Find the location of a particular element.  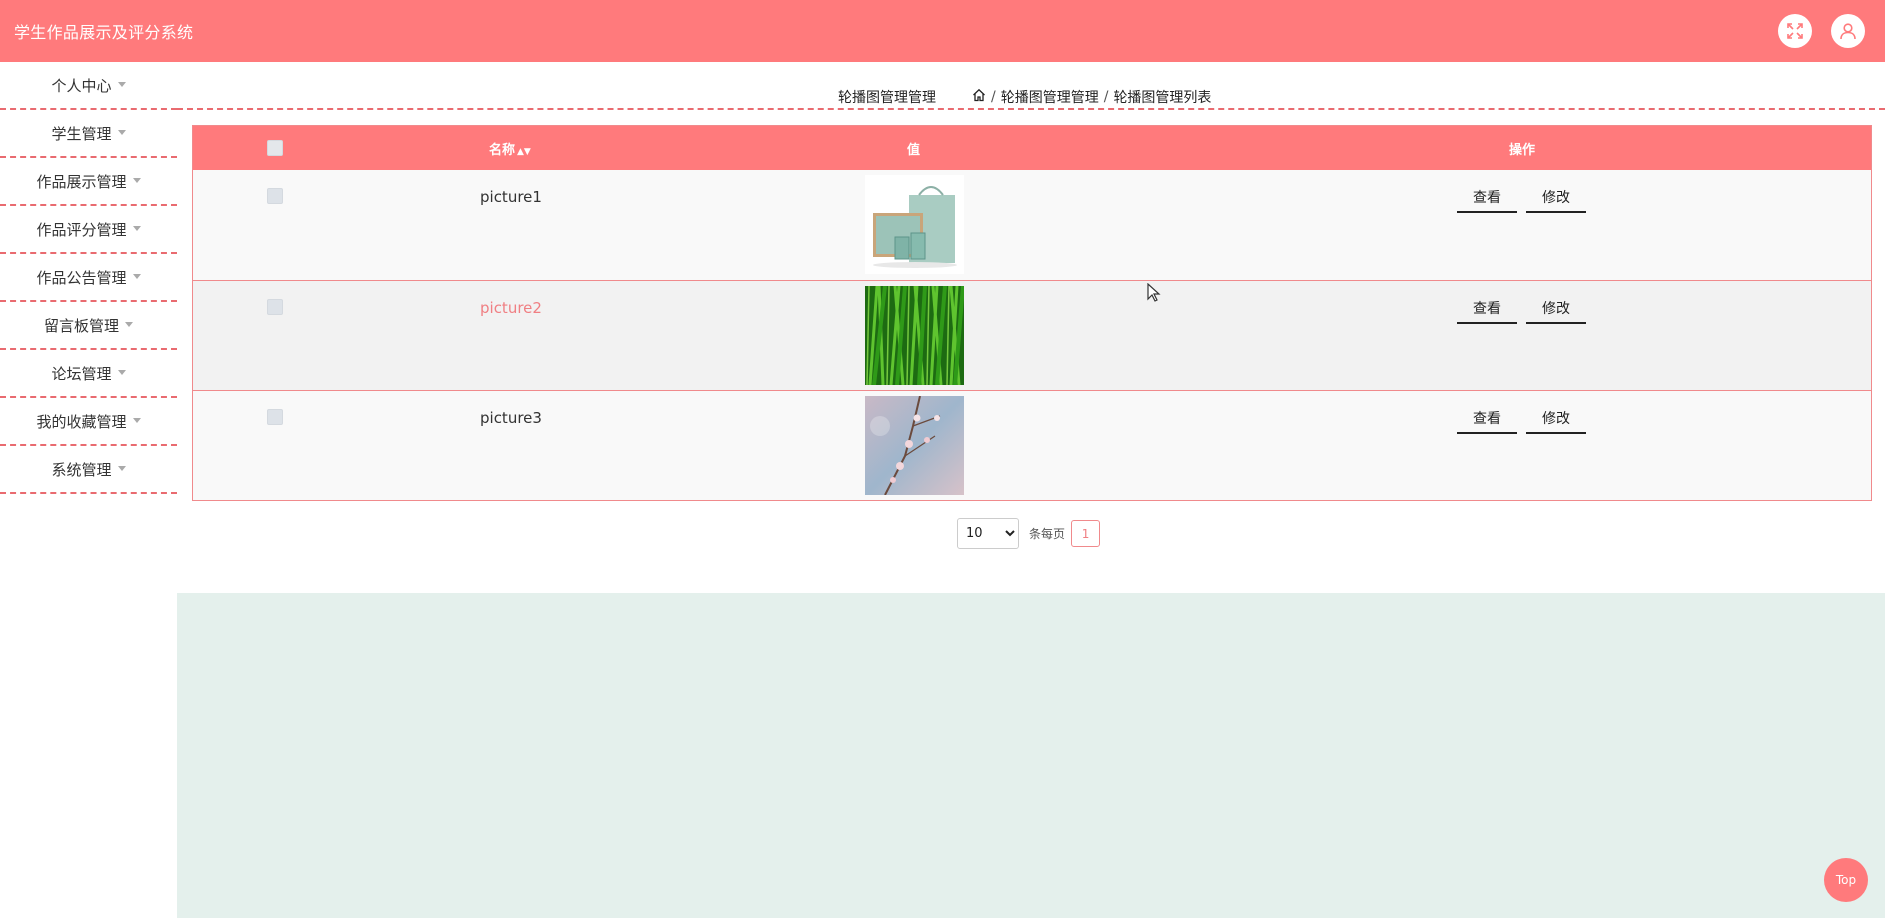

sidebar-item-student-management: 学生管理 is located at coordinates (88, 134).